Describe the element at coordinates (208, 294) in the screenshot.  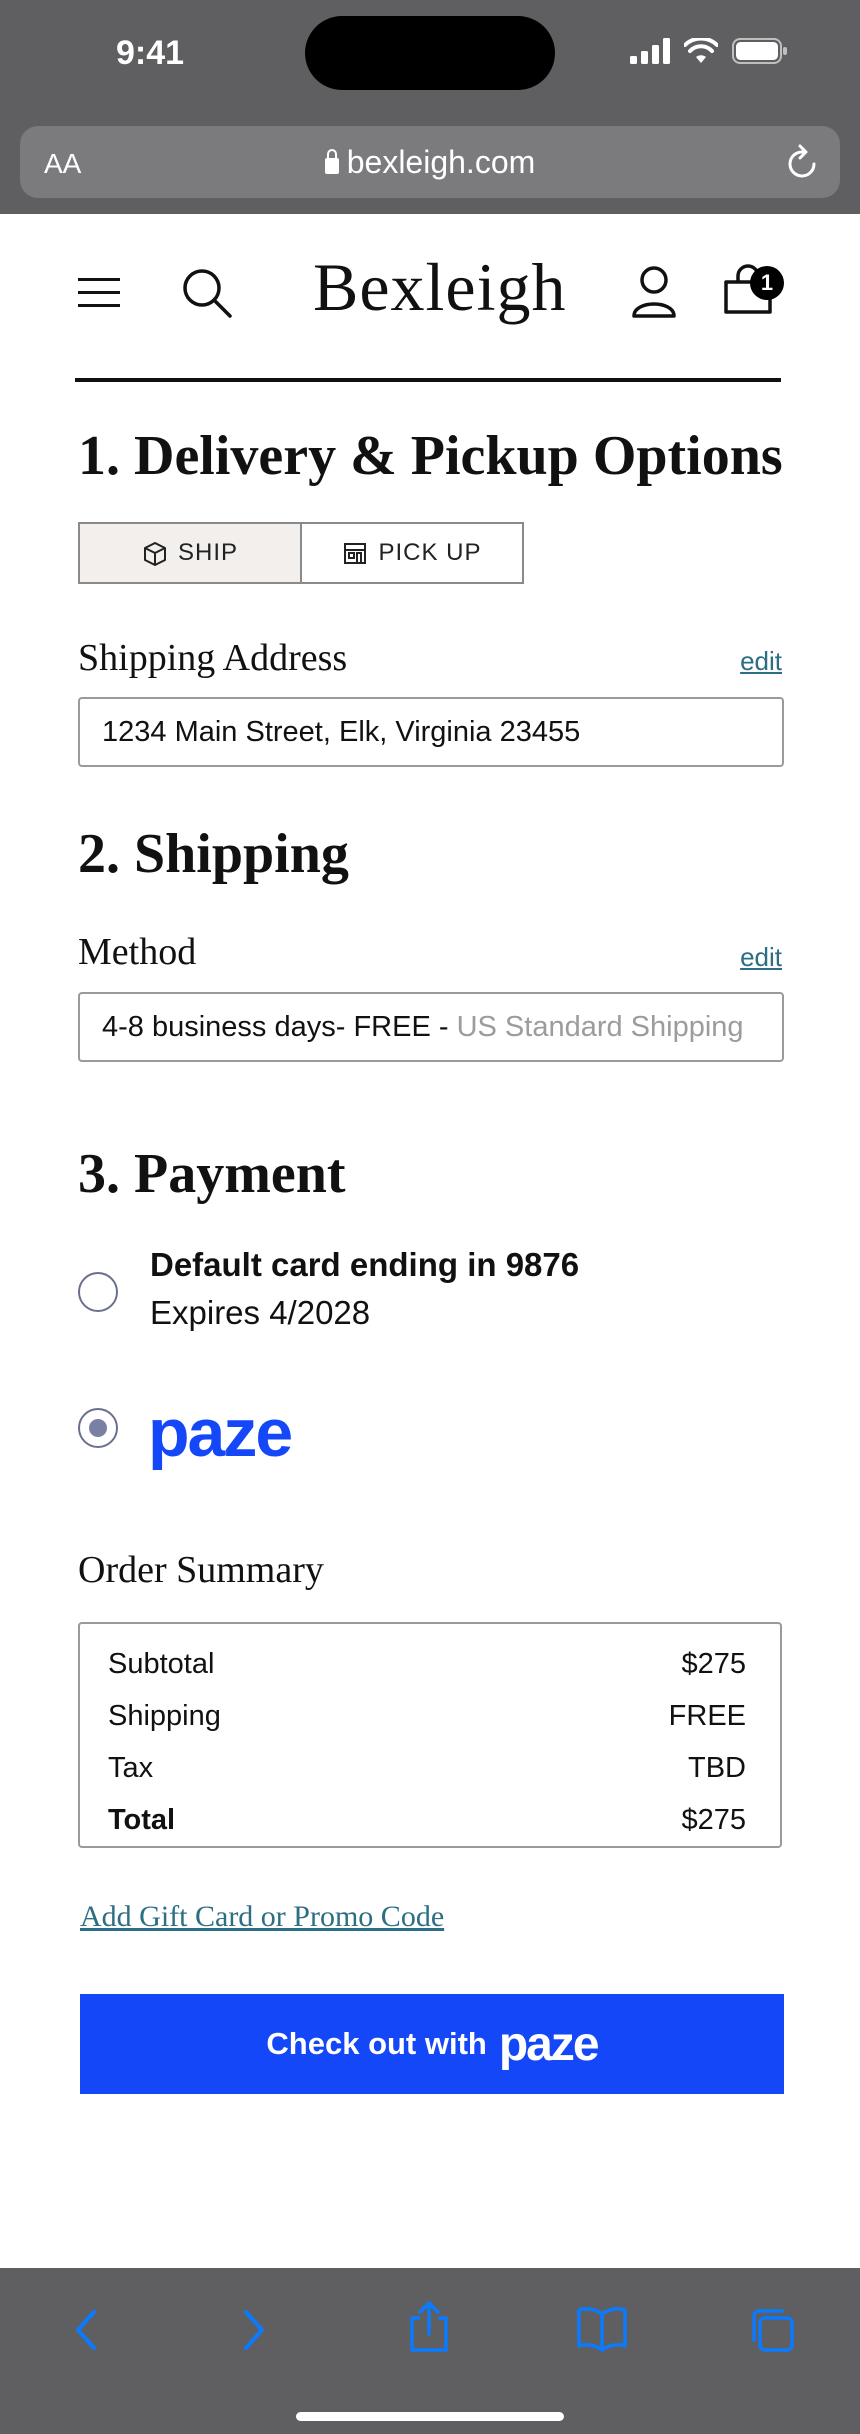
I see `search-icon` at that location.